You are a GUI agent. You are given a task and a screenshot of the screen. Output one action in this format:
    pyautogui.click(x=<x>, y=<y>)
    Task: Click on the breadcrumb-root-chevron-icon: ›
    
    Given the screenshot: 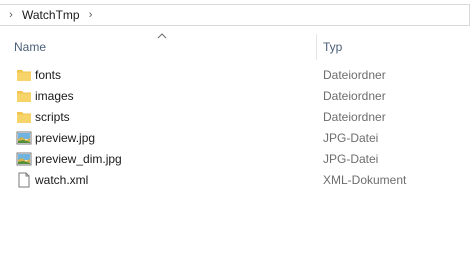 What is the action you would take?
    pyautogui.click(x=11, y=15)
    